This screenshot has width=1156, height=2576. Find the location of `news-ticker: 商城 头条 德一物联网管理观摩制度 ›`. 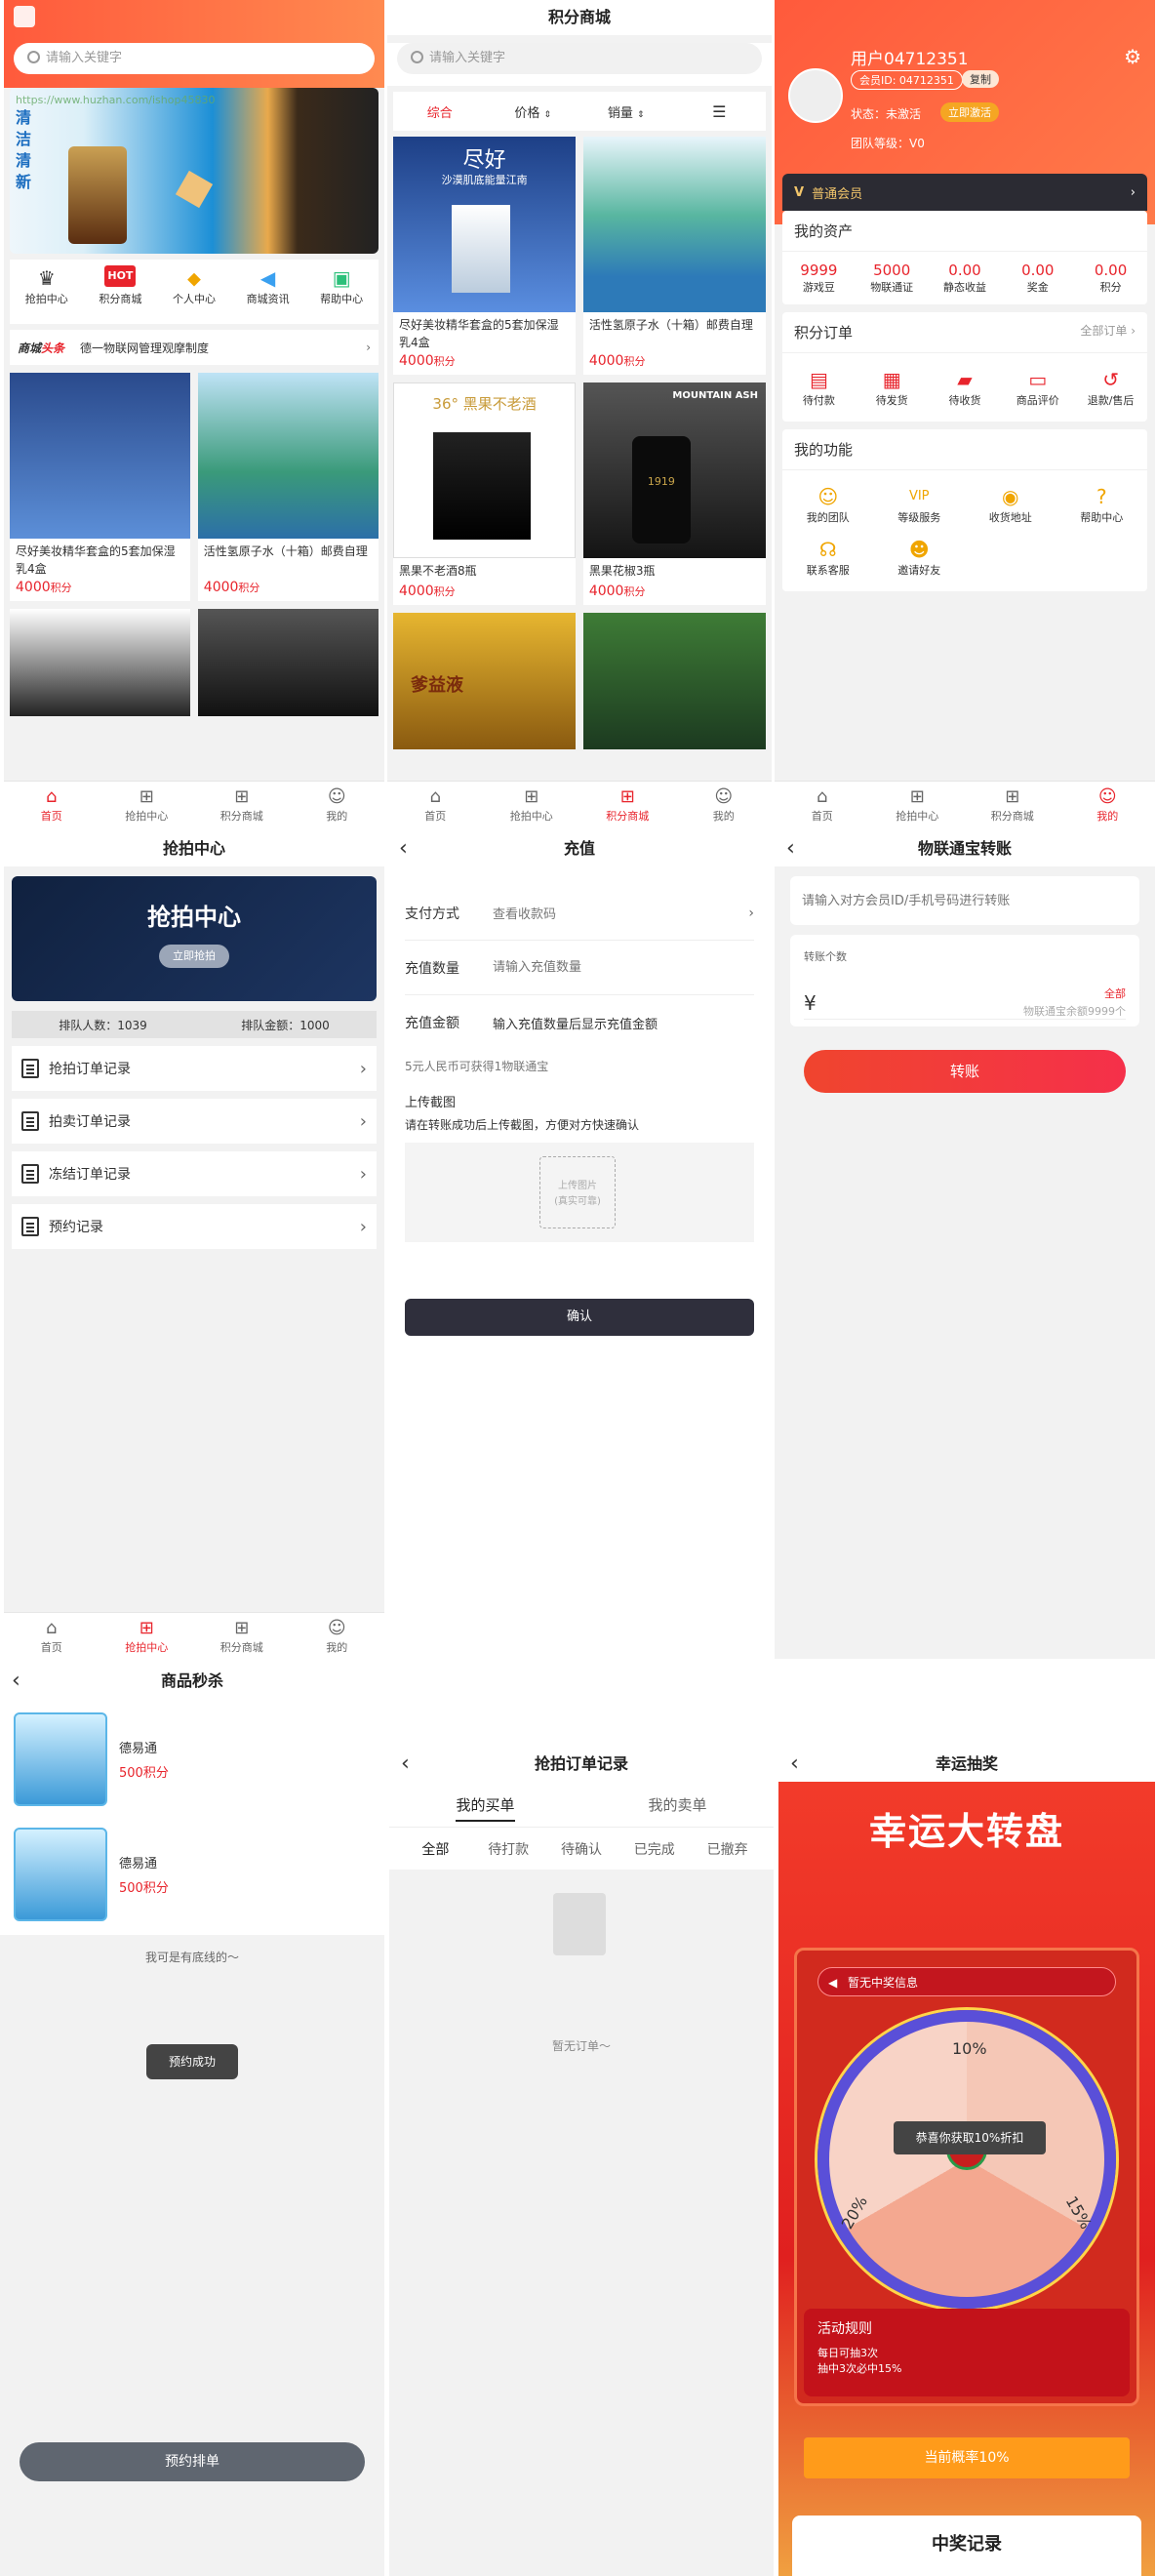

news-ticker: 商城 头条 德一物联网管理观摩制度 › is located at coordinates (195, 347).